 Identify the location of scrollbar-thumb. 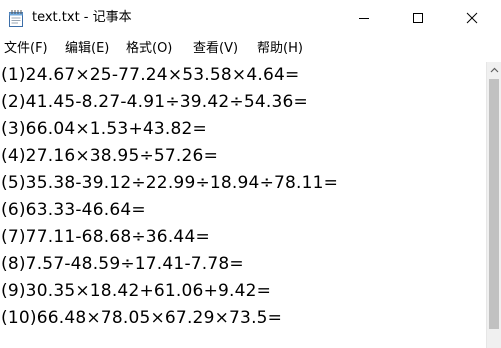
(494, 204).